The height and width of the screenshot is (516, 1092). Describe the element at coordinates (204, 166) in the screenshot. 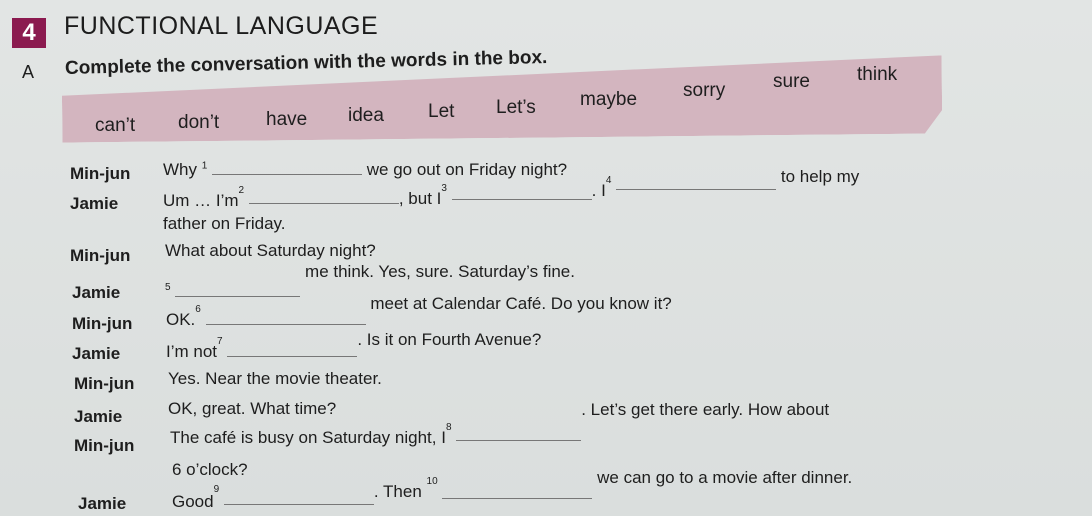

I see `blank-number: 1` at that location.